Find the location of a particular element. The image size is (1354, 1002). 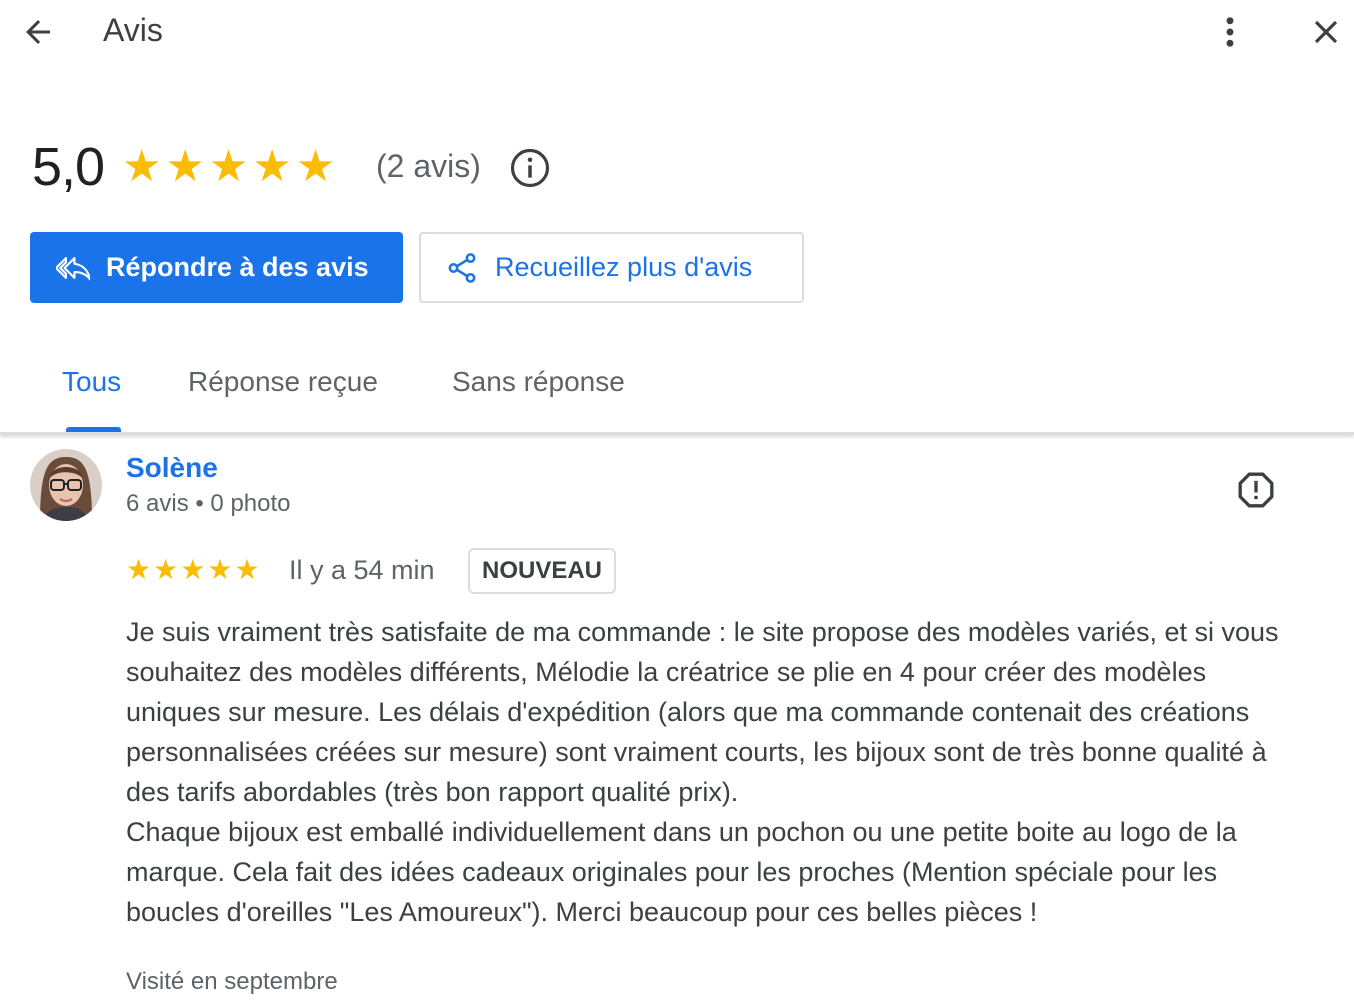

more-vertical-icon is located at coordinates (1230, 32).